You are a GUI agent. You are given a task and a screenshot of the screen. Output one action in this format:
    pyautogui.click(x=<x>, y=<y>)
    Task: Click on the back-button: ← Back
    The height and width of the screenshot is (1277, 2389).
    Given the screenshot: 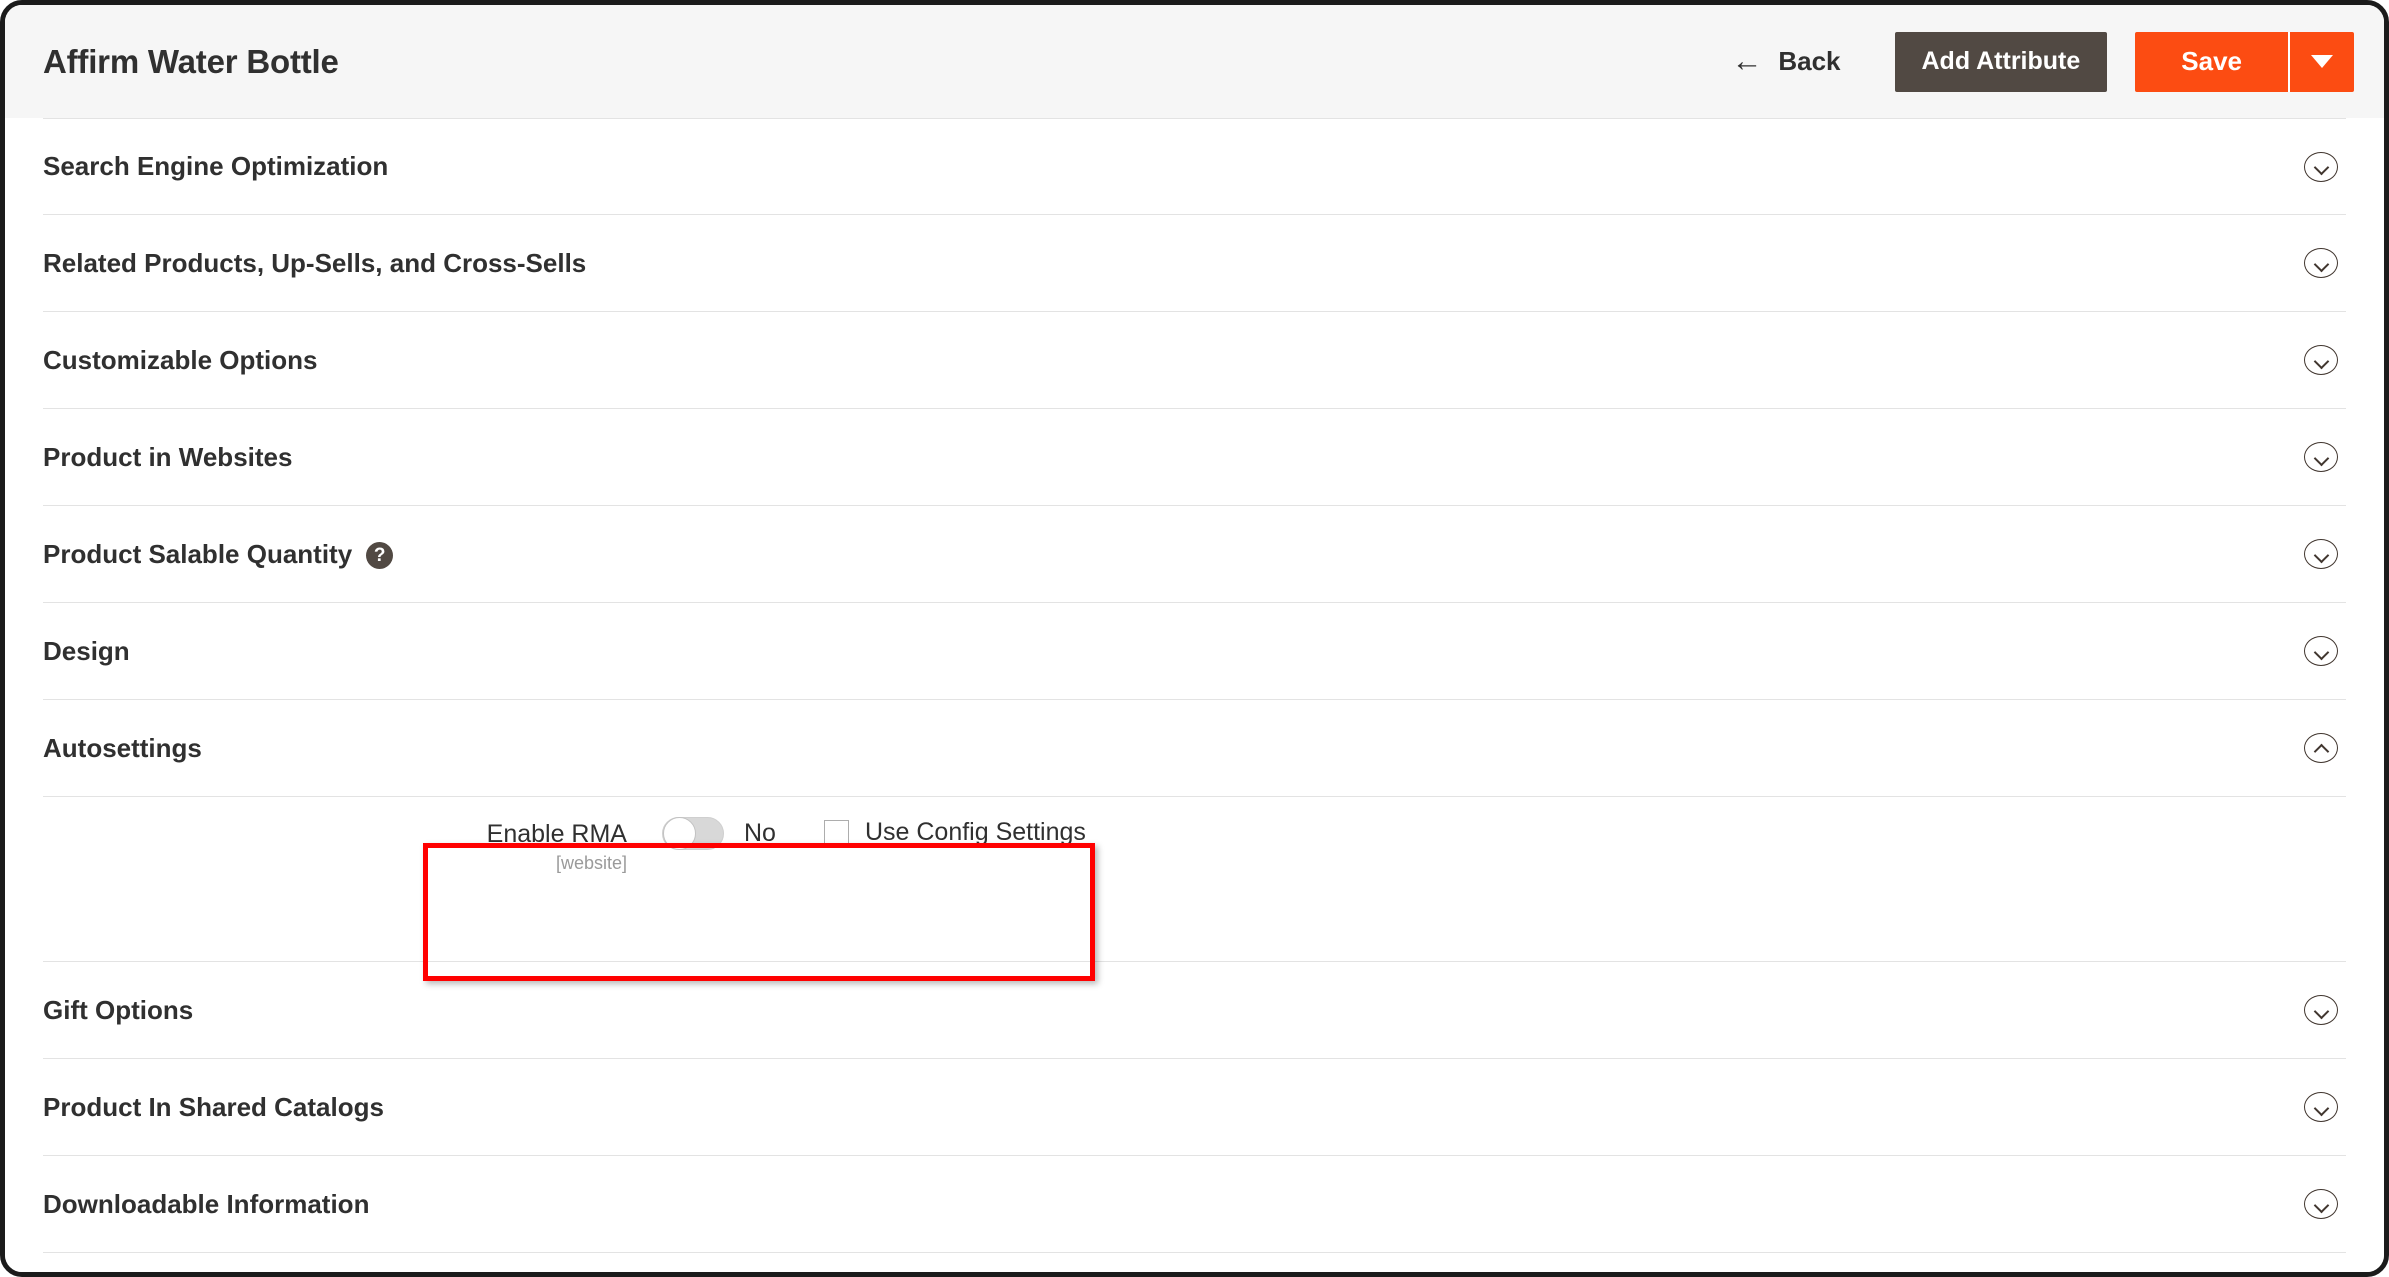 What is the action you would take?
    pyautogui.click(x=1785, y=60)
    